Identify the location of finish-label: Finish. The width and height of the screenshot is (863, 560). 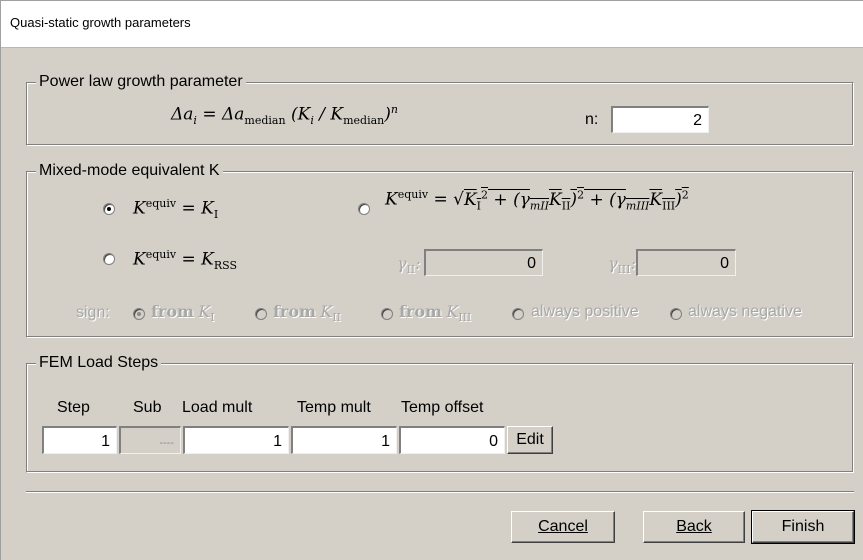
(803, 526).